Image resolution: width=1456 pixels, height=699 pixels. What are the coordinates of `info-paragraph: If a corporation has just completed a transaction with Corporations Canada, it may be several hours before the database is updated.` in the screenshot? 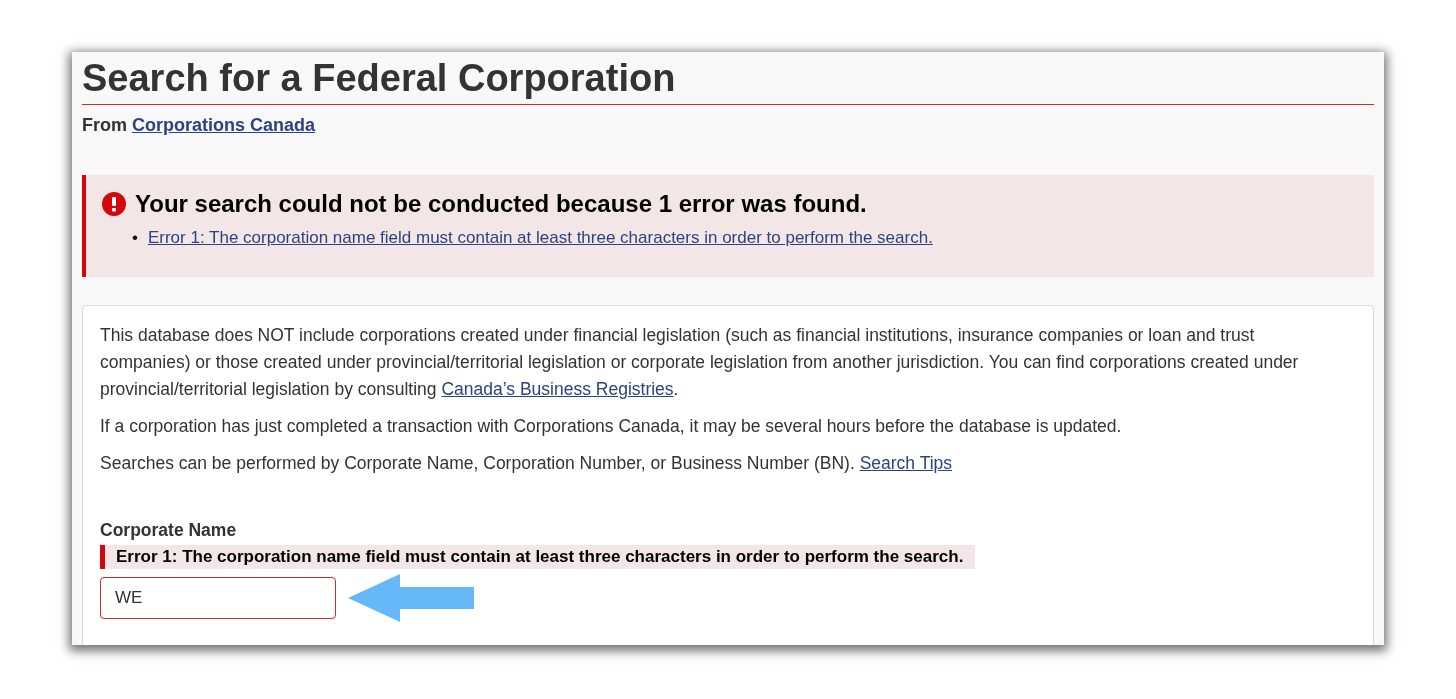 It's located at (611, 426).